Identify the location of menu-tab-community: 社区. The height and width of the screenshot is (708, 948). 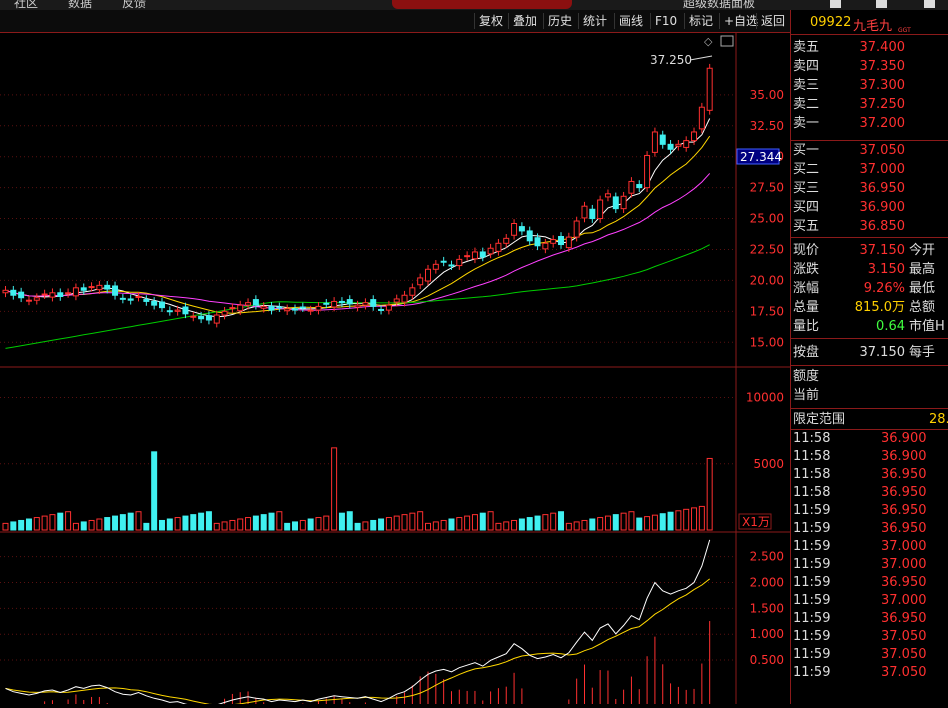
(26, 5).